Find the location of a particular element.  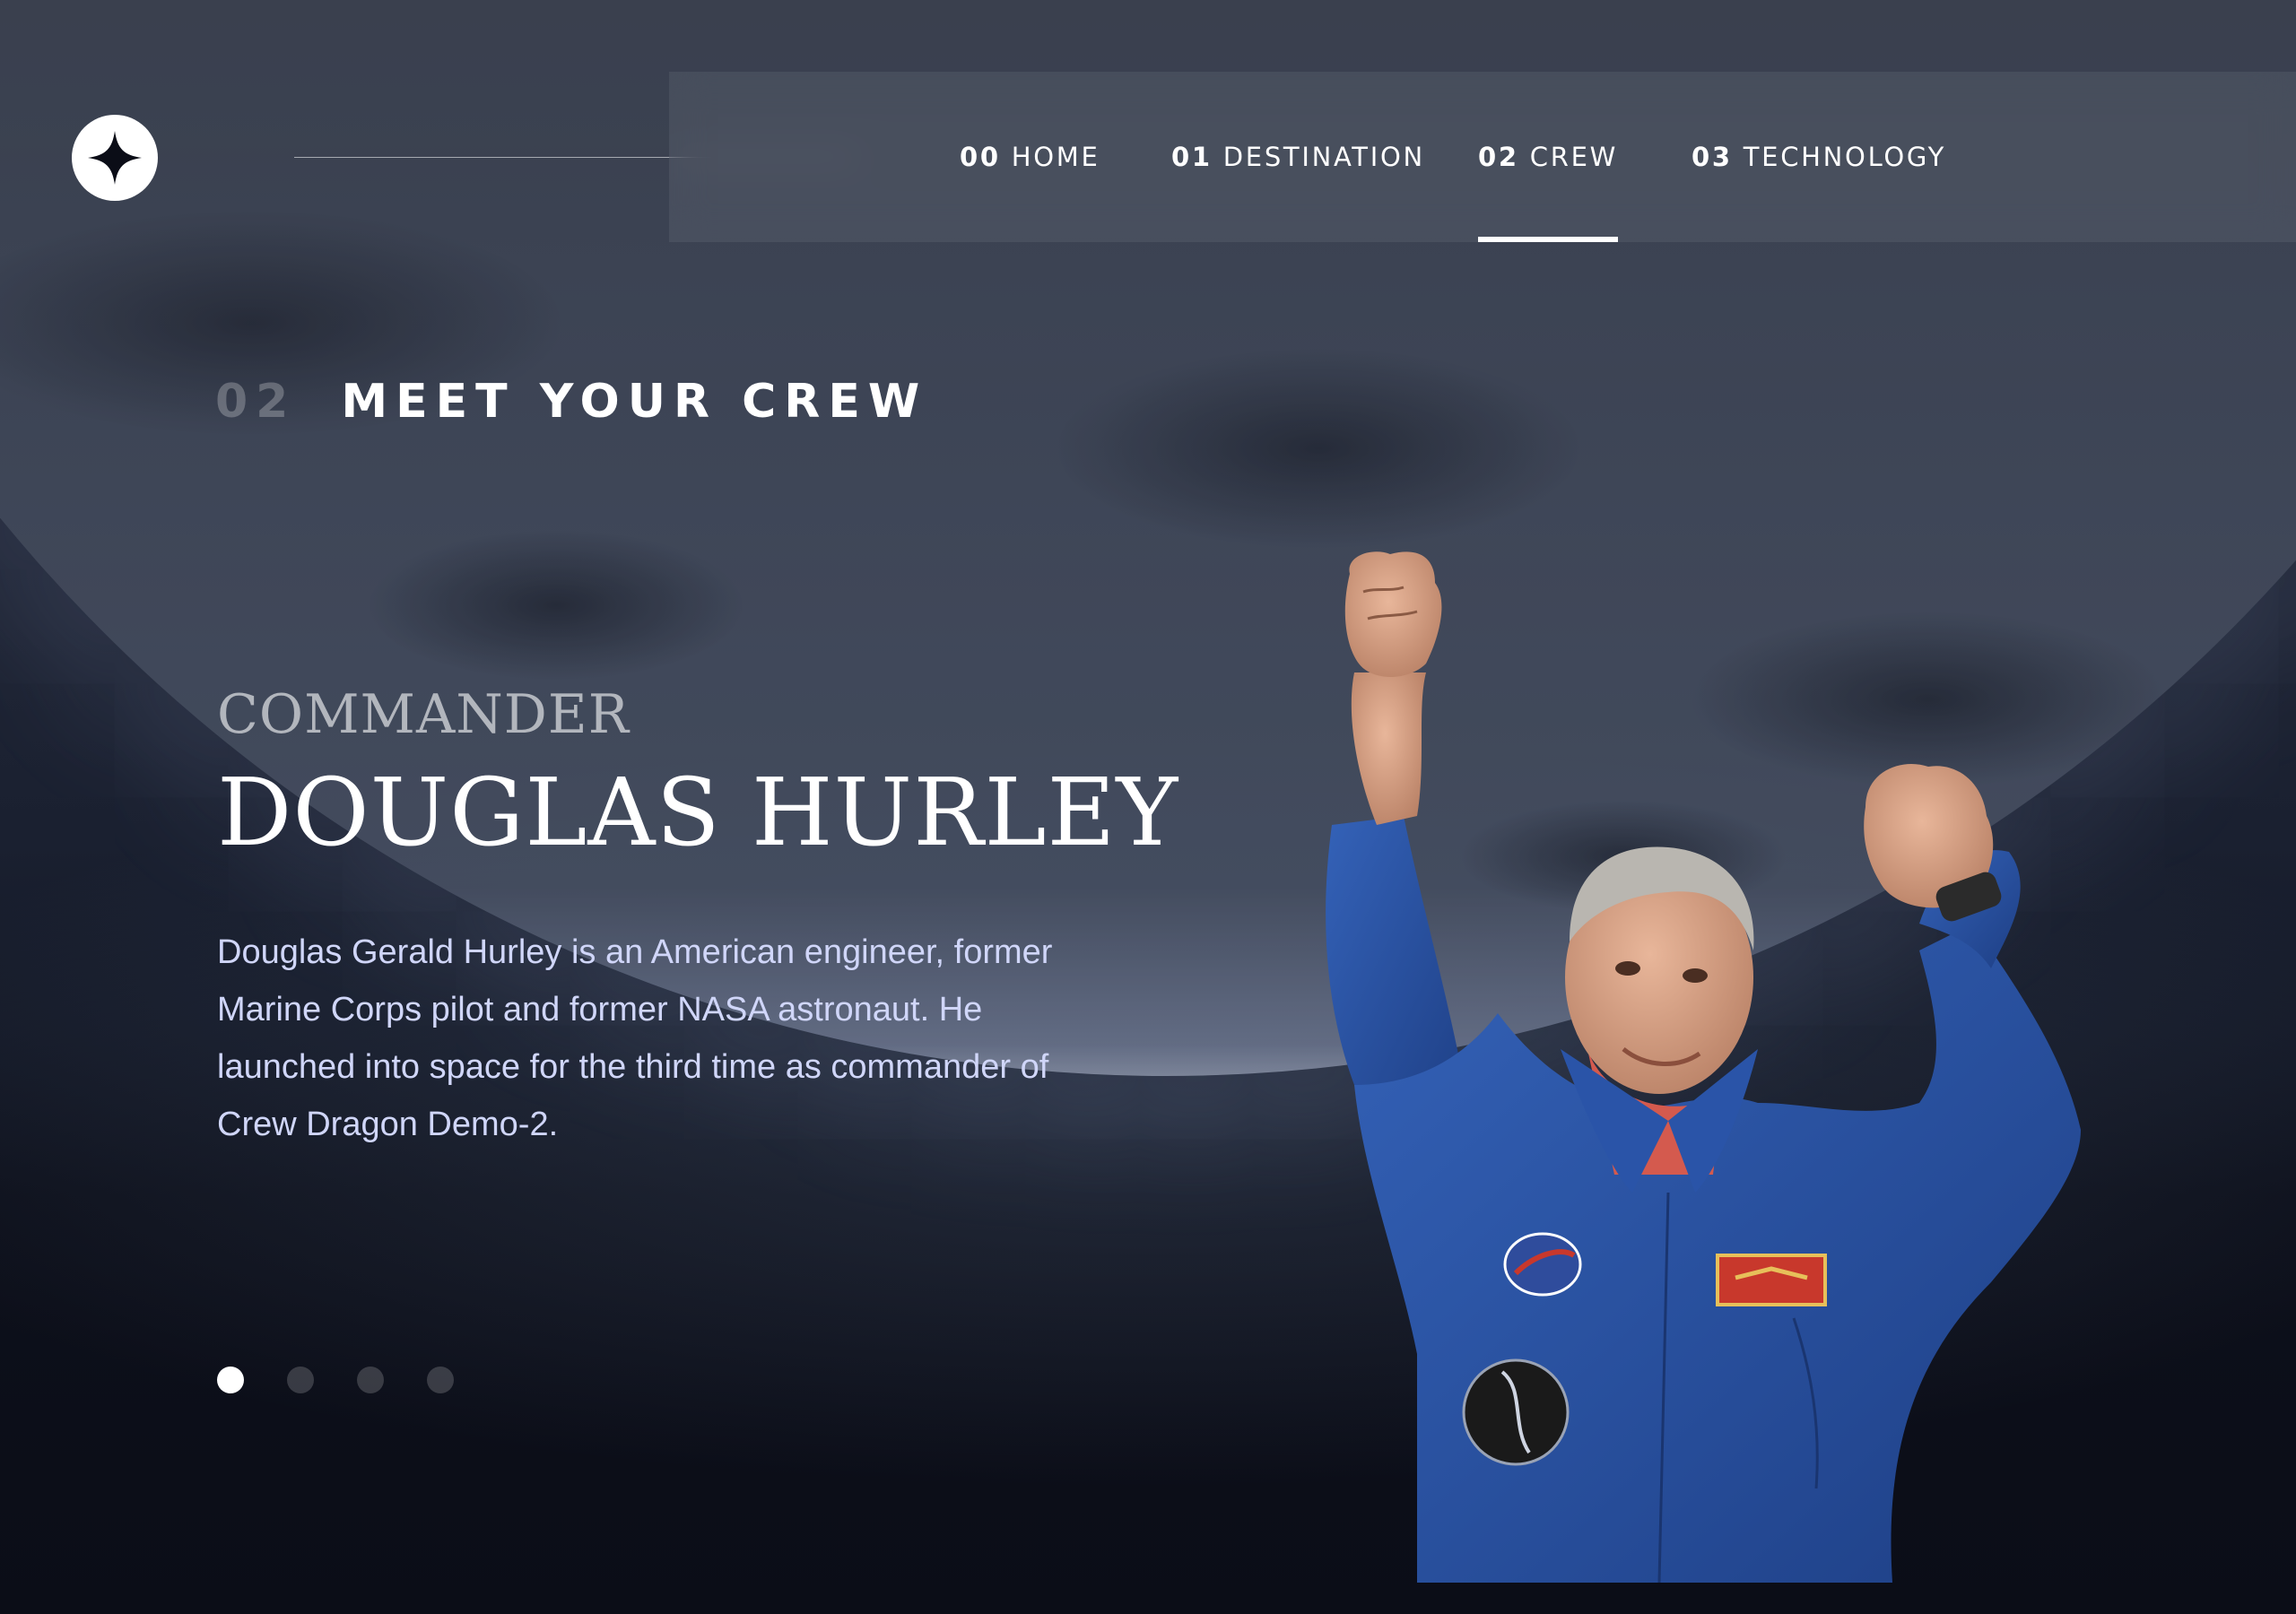

nav-item-label: DESTINATION is located at coordinates (1323, 157).